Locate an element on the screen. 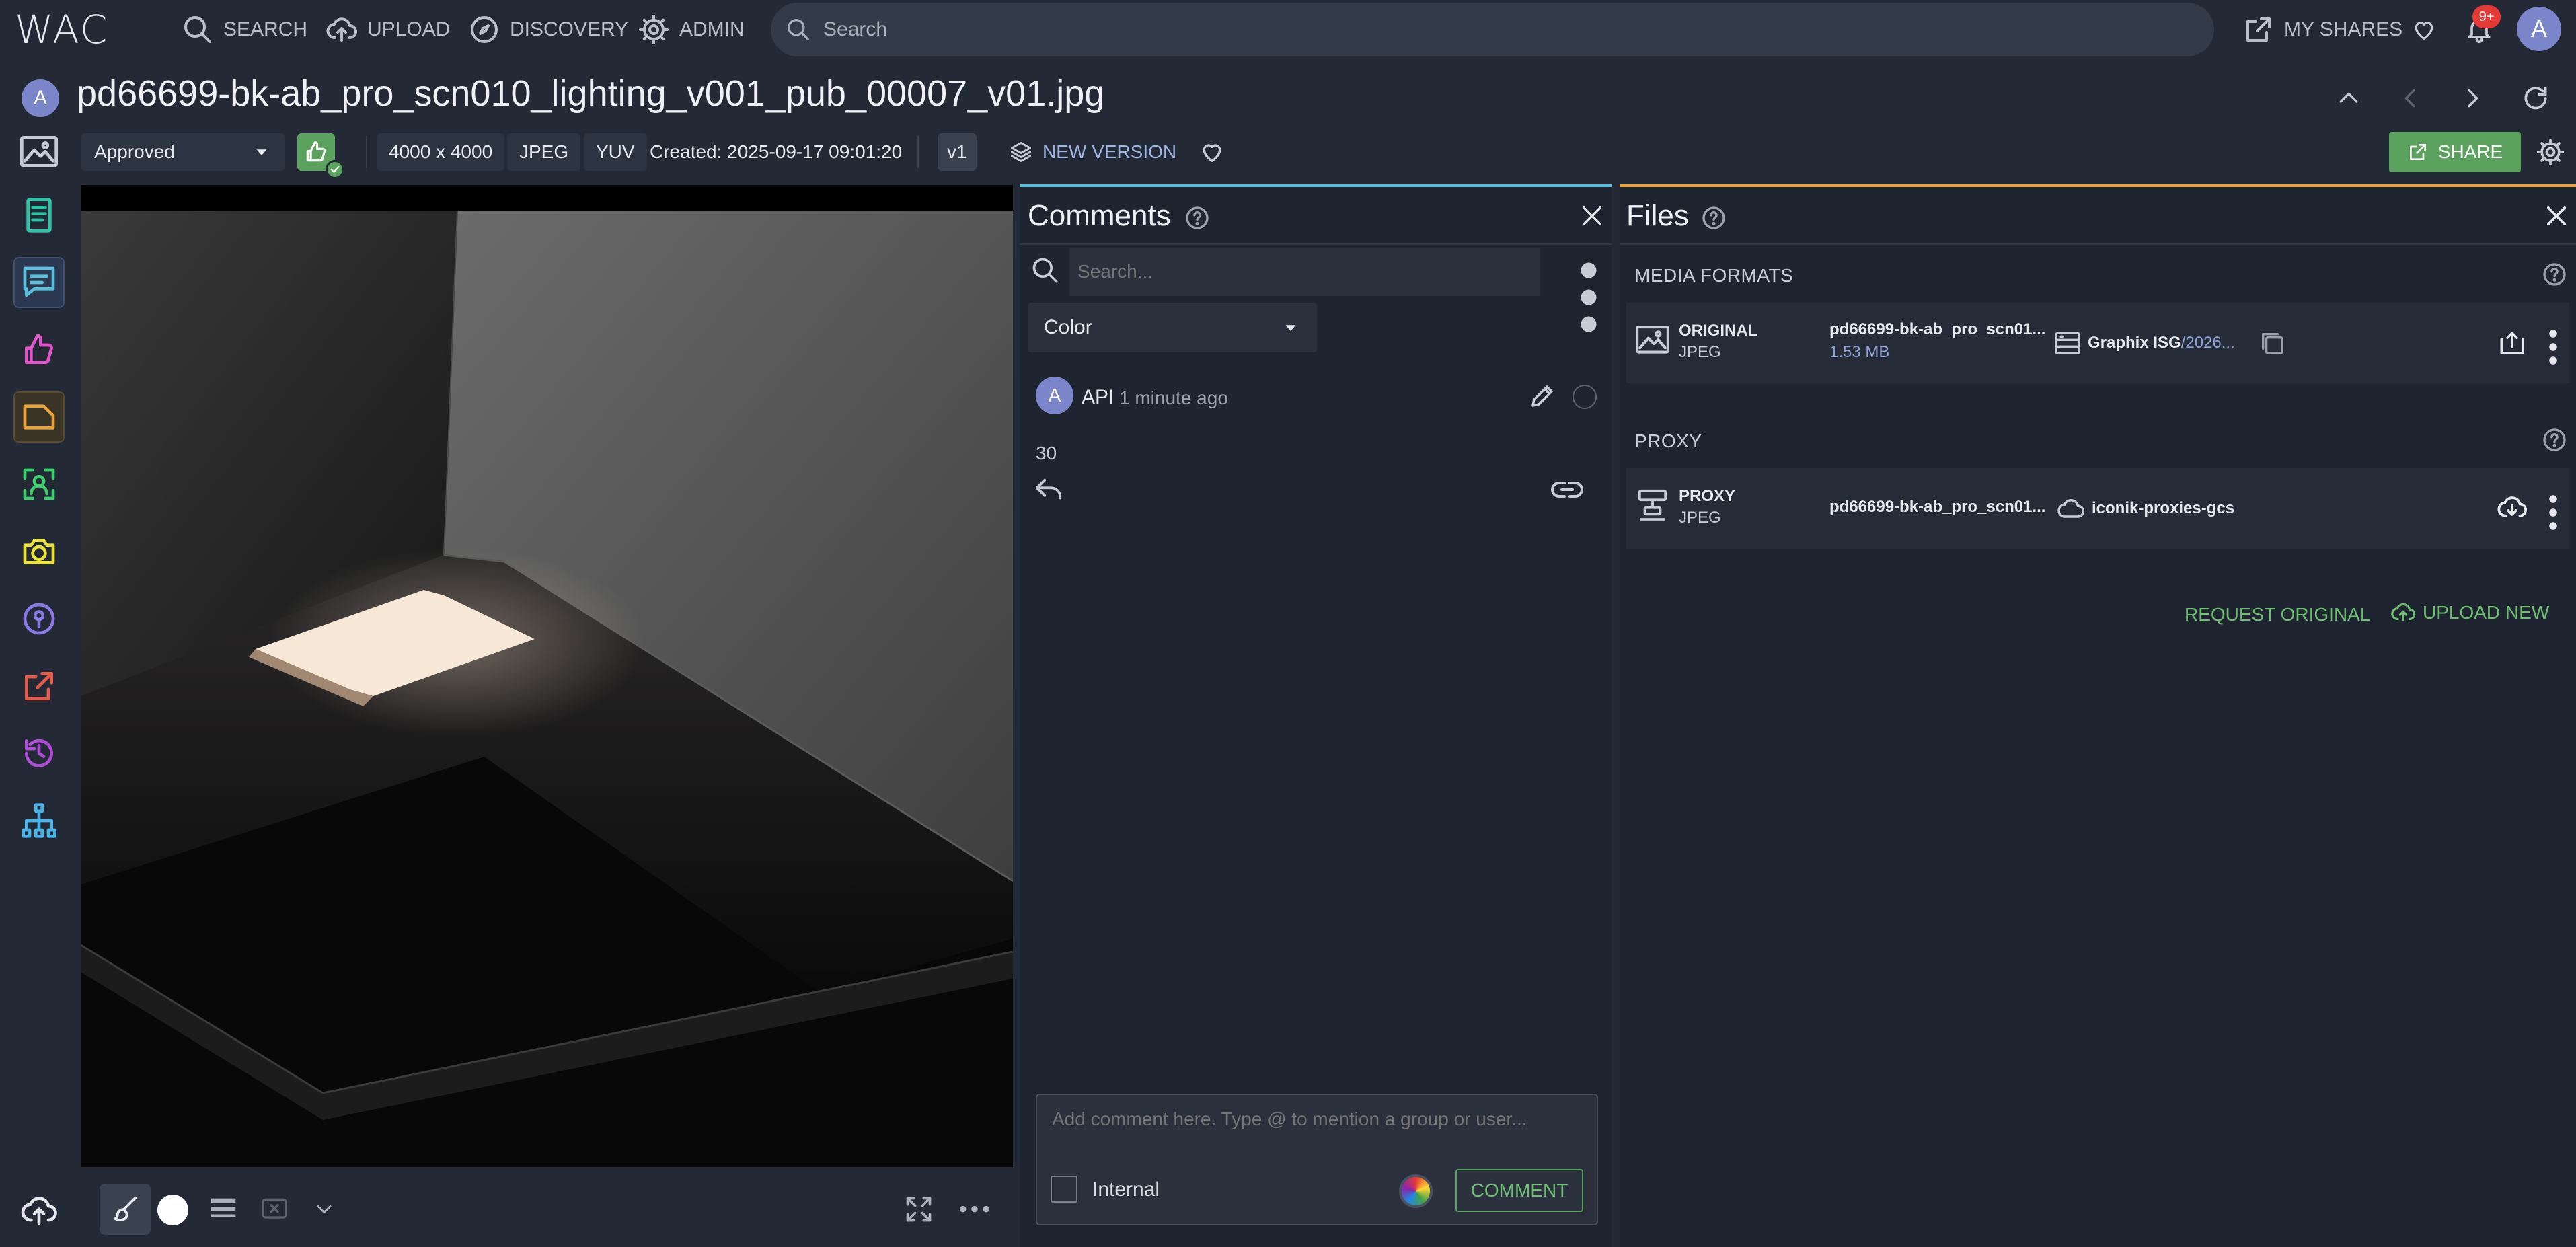  thumbs-up-icon is located at coordinates (39, 349).